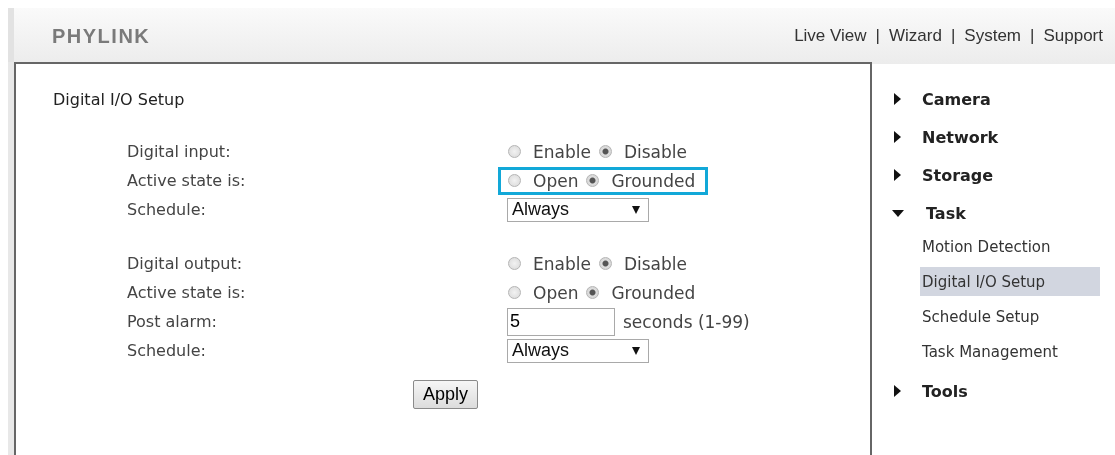  I want to click on nav-link: System, so click(993, 36).